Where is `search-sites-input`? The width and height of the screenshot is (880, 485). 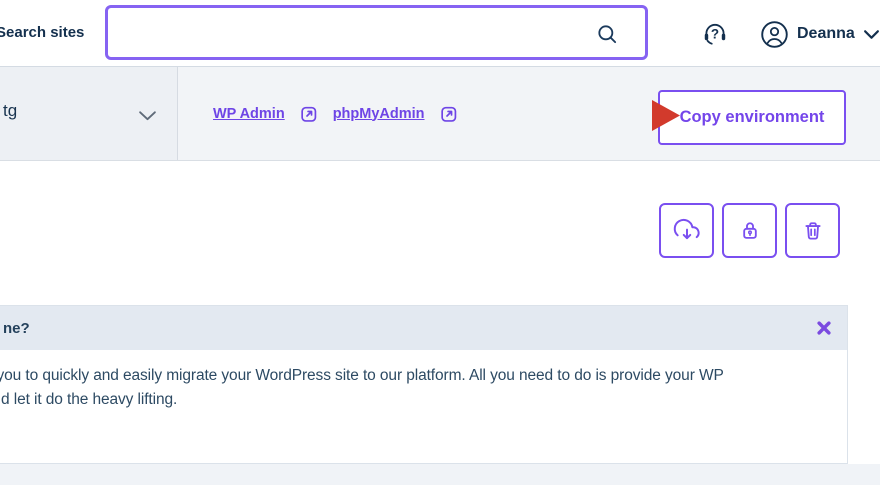 search-sites-input is located at coordinates (376, 32).